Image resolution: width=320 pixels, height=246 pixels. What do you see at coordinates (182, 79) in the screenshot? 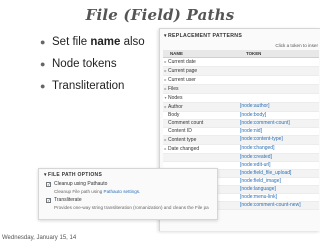
I see `token-name-text: Current user` at bounding box center [182, 79].